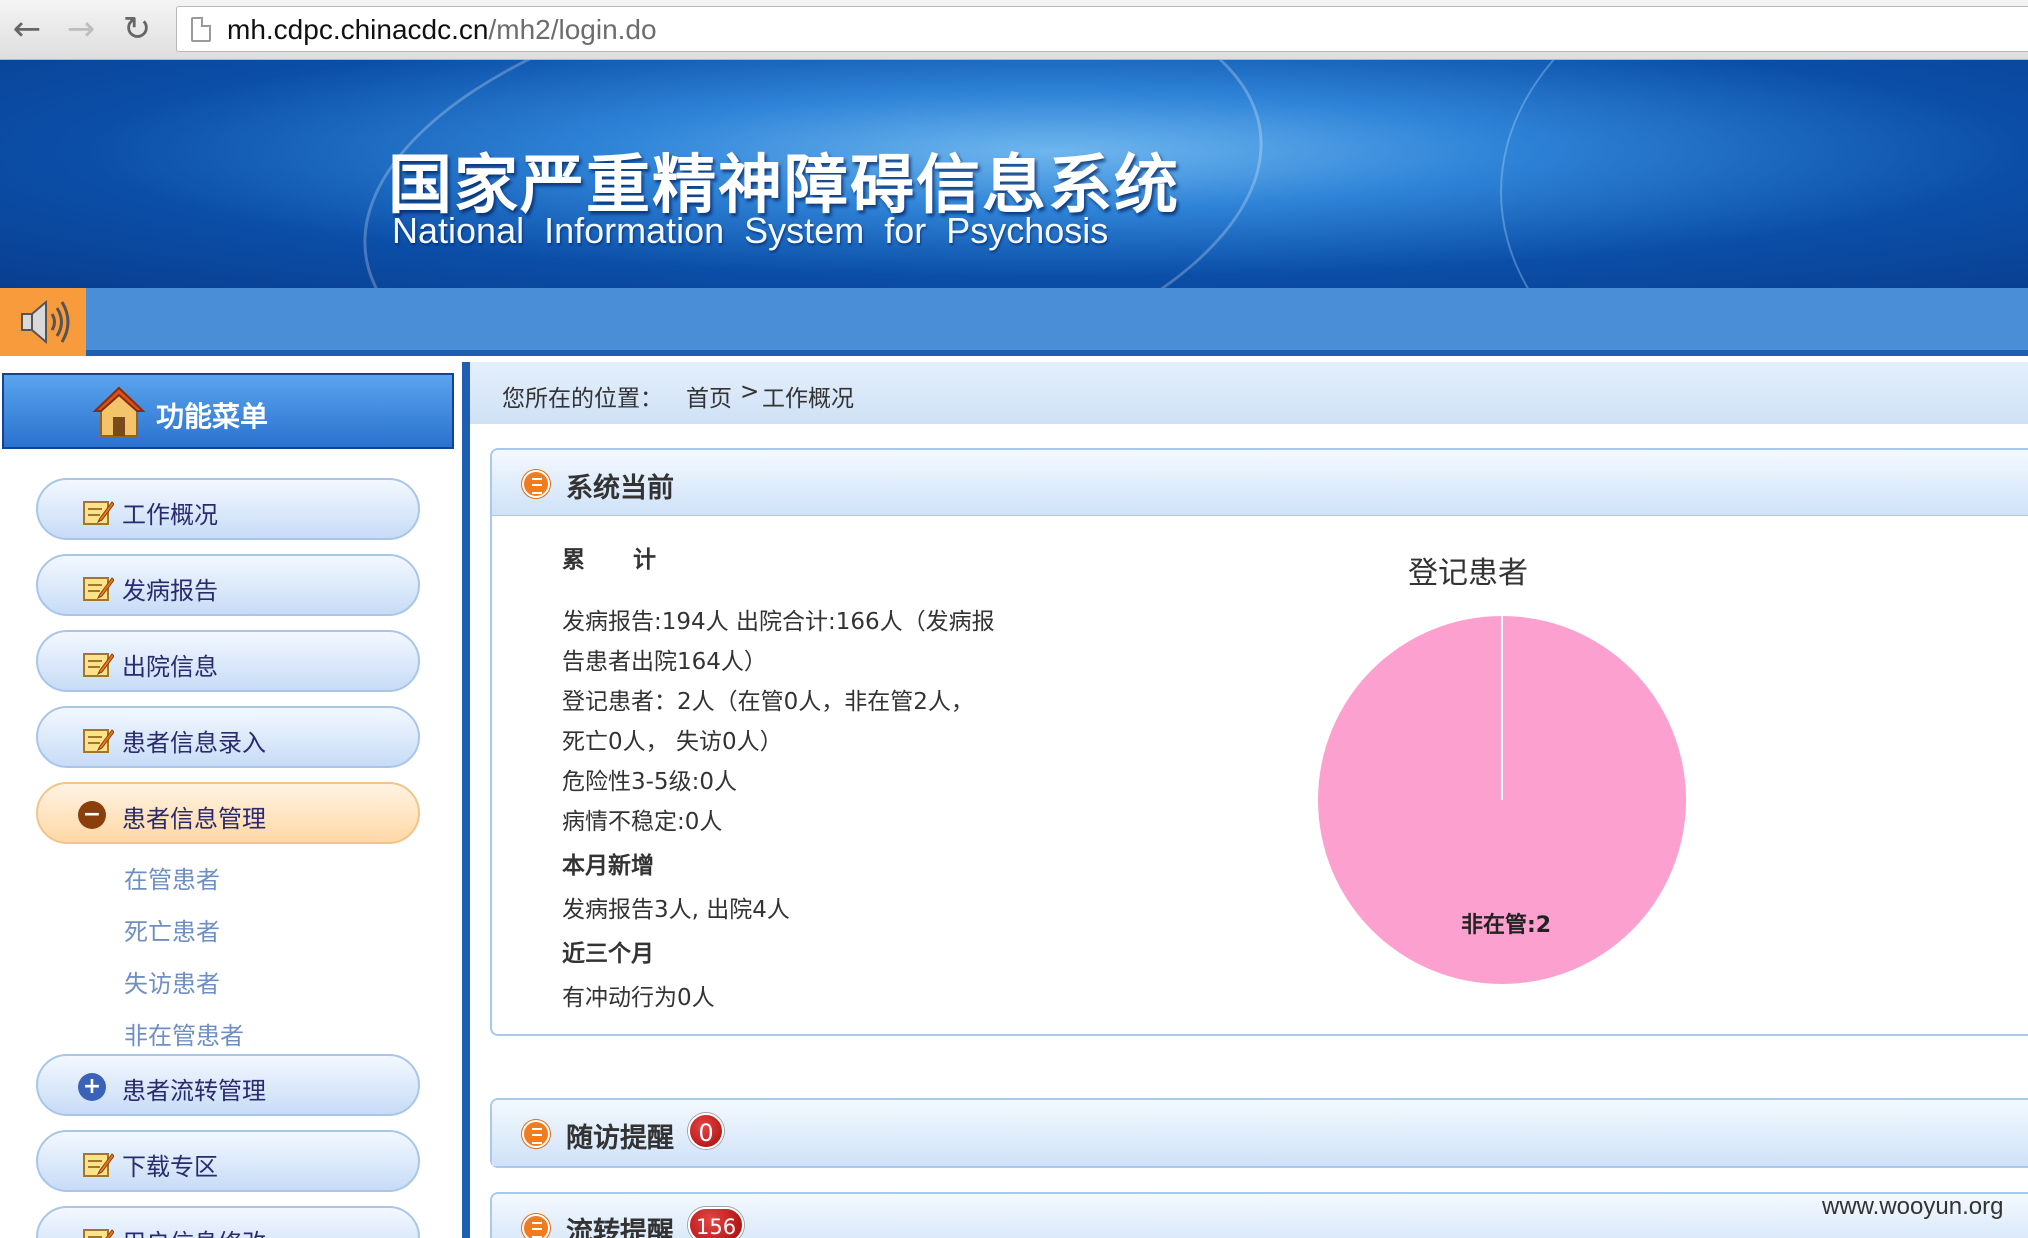  I want to click on month-line: 发病报告3人, 出院4人, so click(676, 910).